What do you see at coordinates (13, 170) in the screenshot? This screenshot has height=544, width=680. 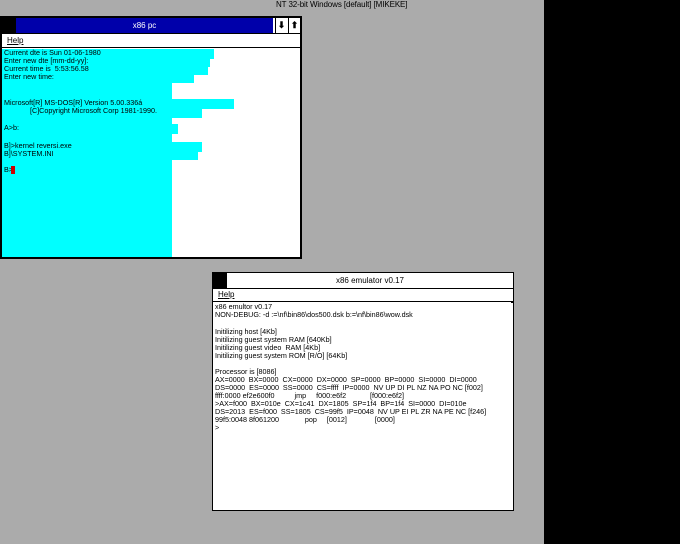 I see `text-cursor` at bounding box center [13, 170].